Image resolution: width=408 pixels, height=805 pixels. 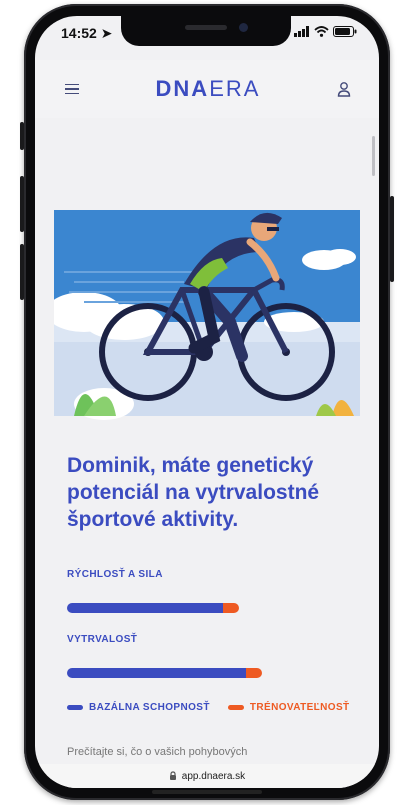 I want to click on logo: DNAERA, so click(x=208, y=89).